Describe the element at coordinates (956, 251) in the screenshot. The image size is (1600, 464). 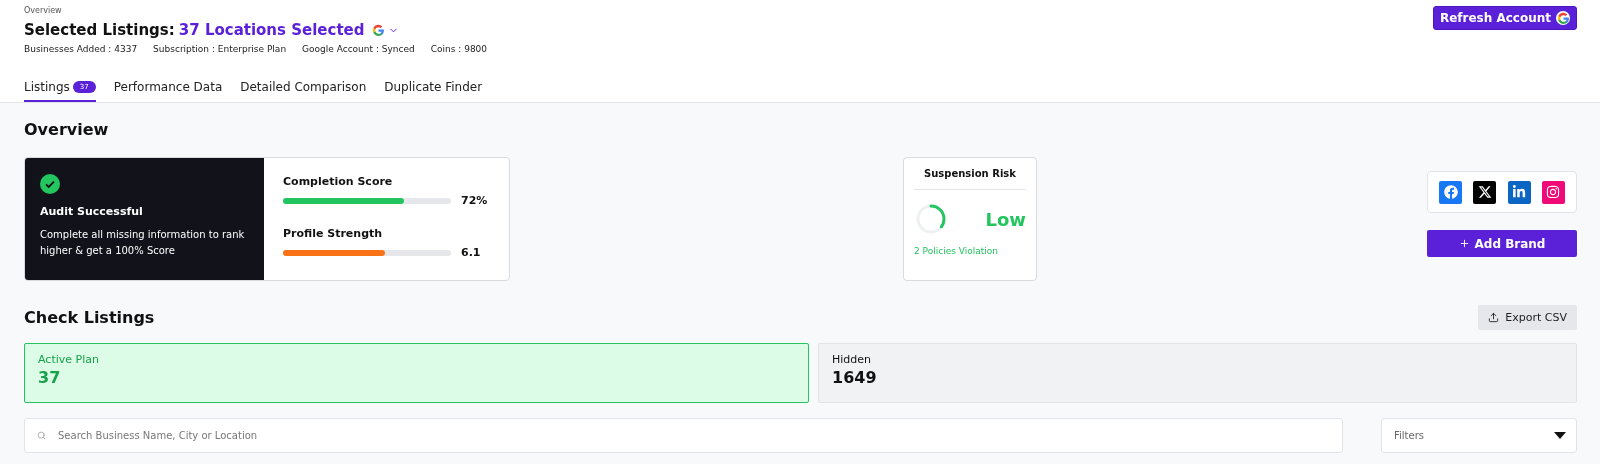
I see `violation-note: 2 Policies Violation` at that location.